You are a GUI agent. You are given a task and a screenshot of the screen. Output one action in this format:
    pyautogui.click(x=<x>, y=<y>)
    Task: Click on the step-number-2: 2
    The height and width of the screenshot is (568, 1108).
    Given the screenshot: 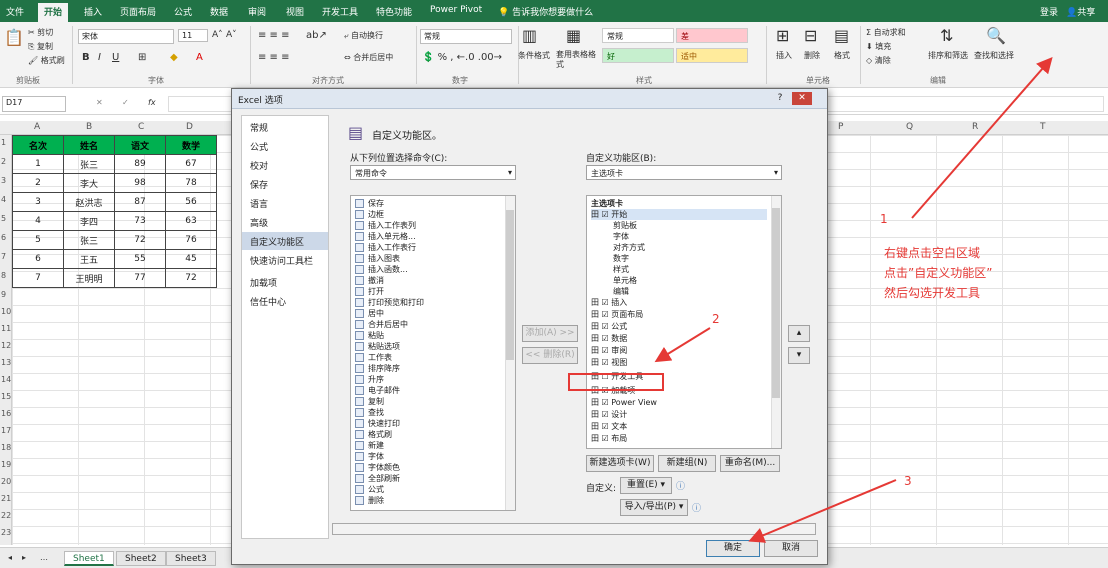 What is the action you would take?
    pyautogui.click(x=716, y=319)
    